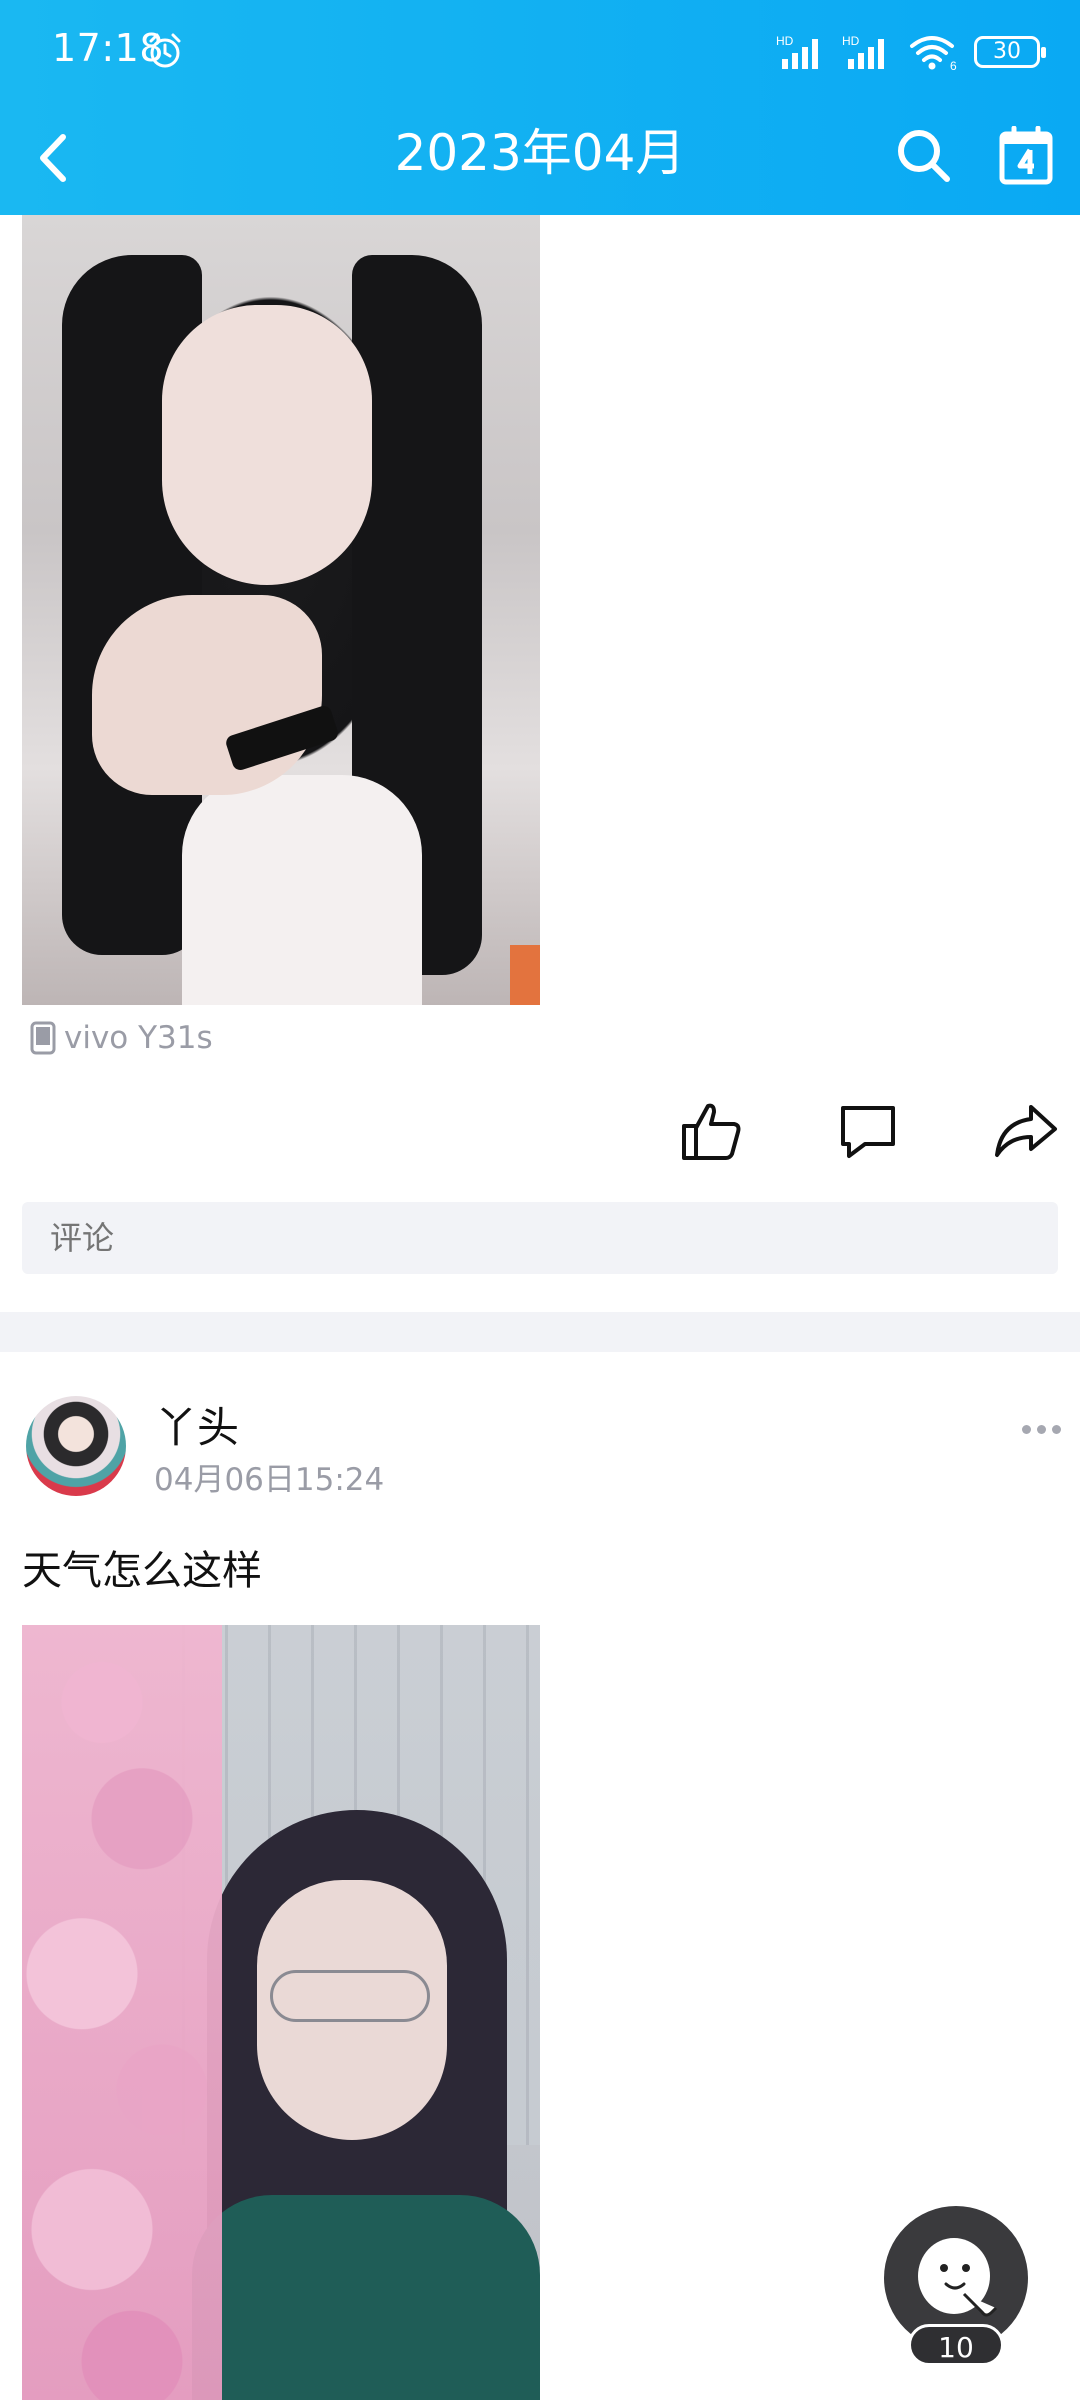  I want to click on comment-button, so click(868, 1131).